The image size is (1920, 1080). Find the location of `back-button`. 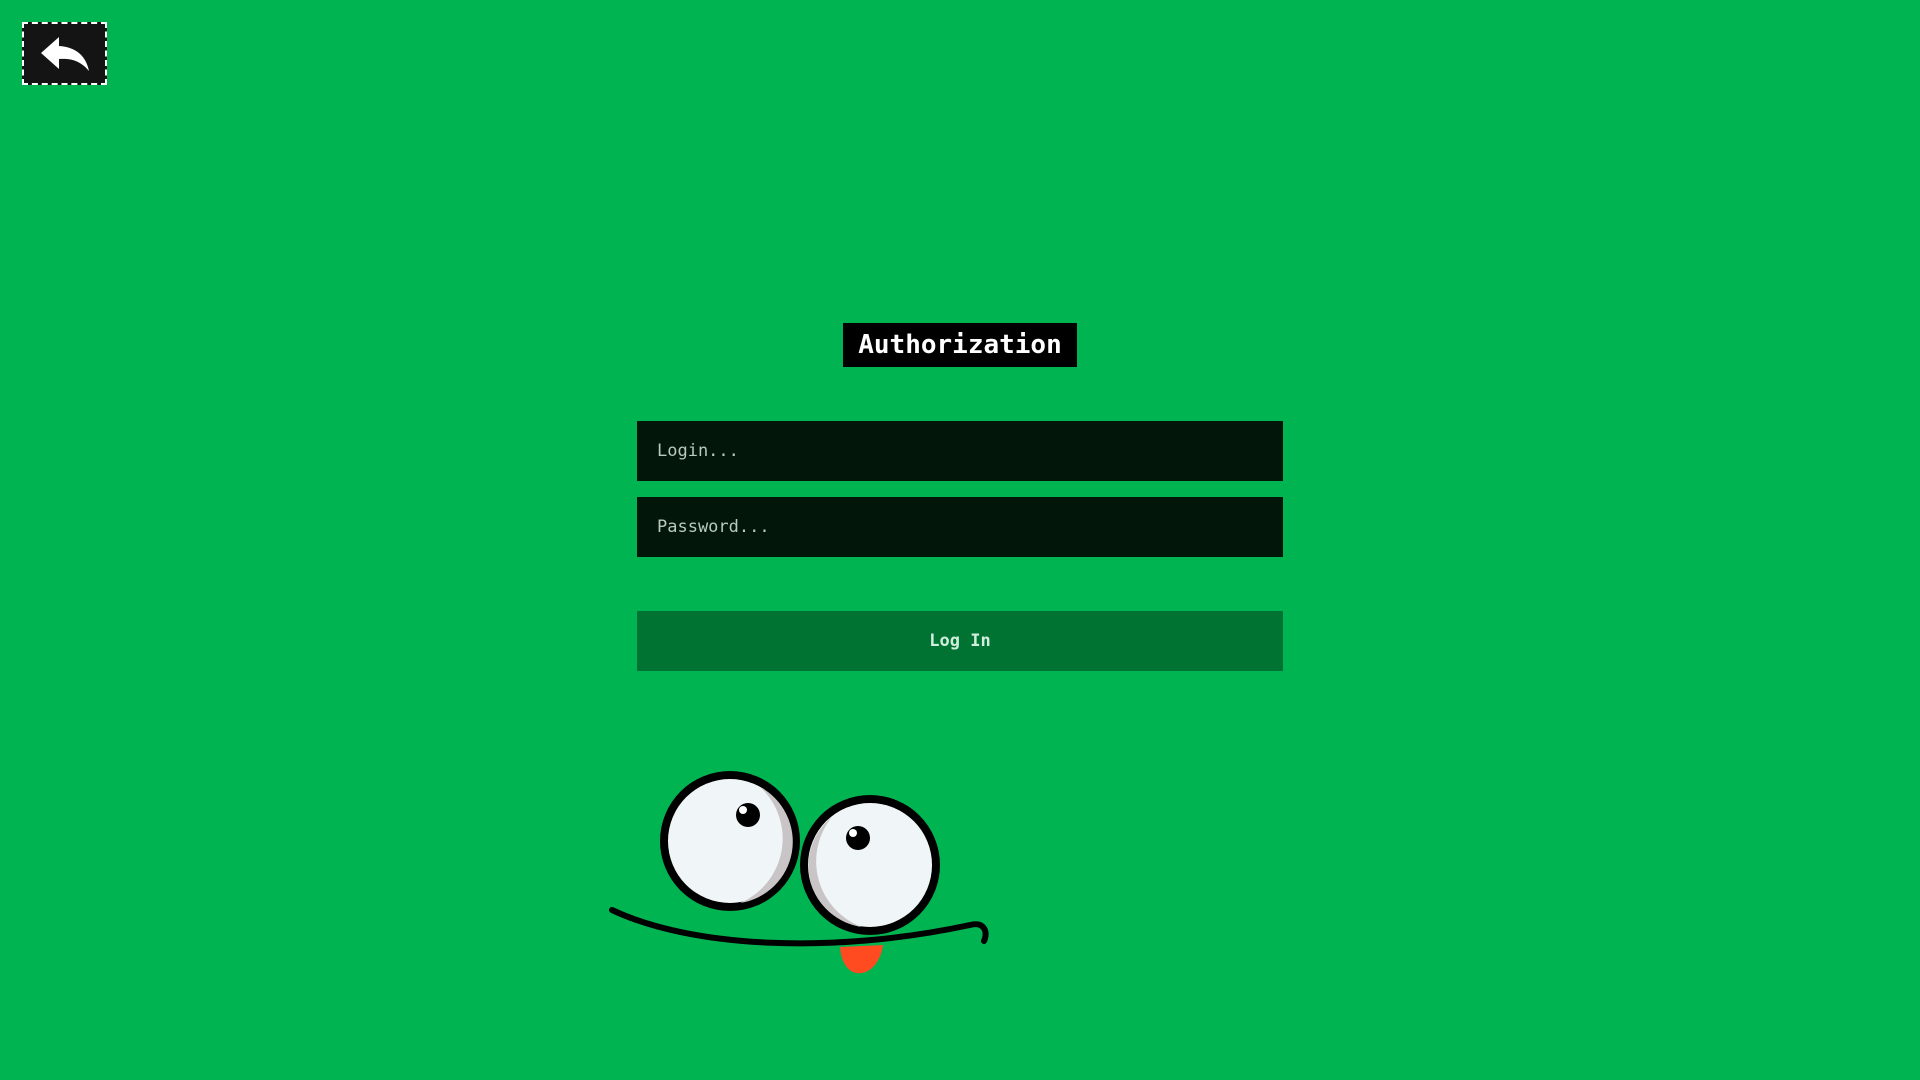

back-button is located at coordinates (64, 53).